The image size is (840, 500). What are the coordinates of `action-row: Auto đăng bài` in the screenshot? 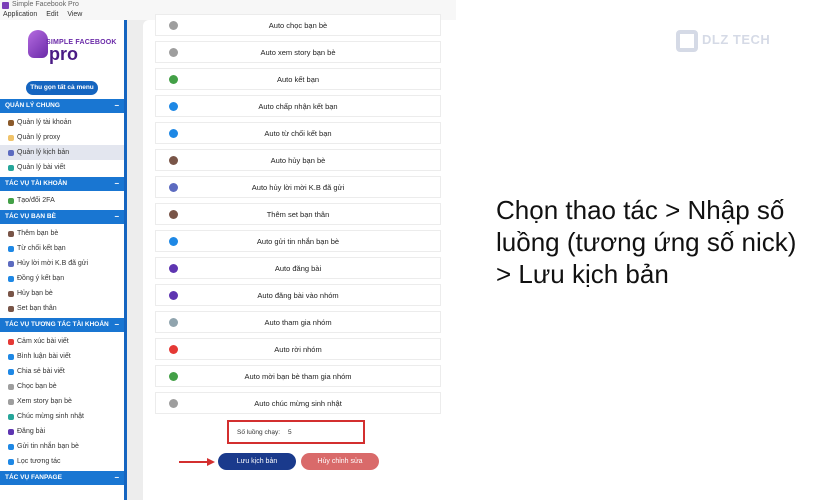 It's located at (298, 268).